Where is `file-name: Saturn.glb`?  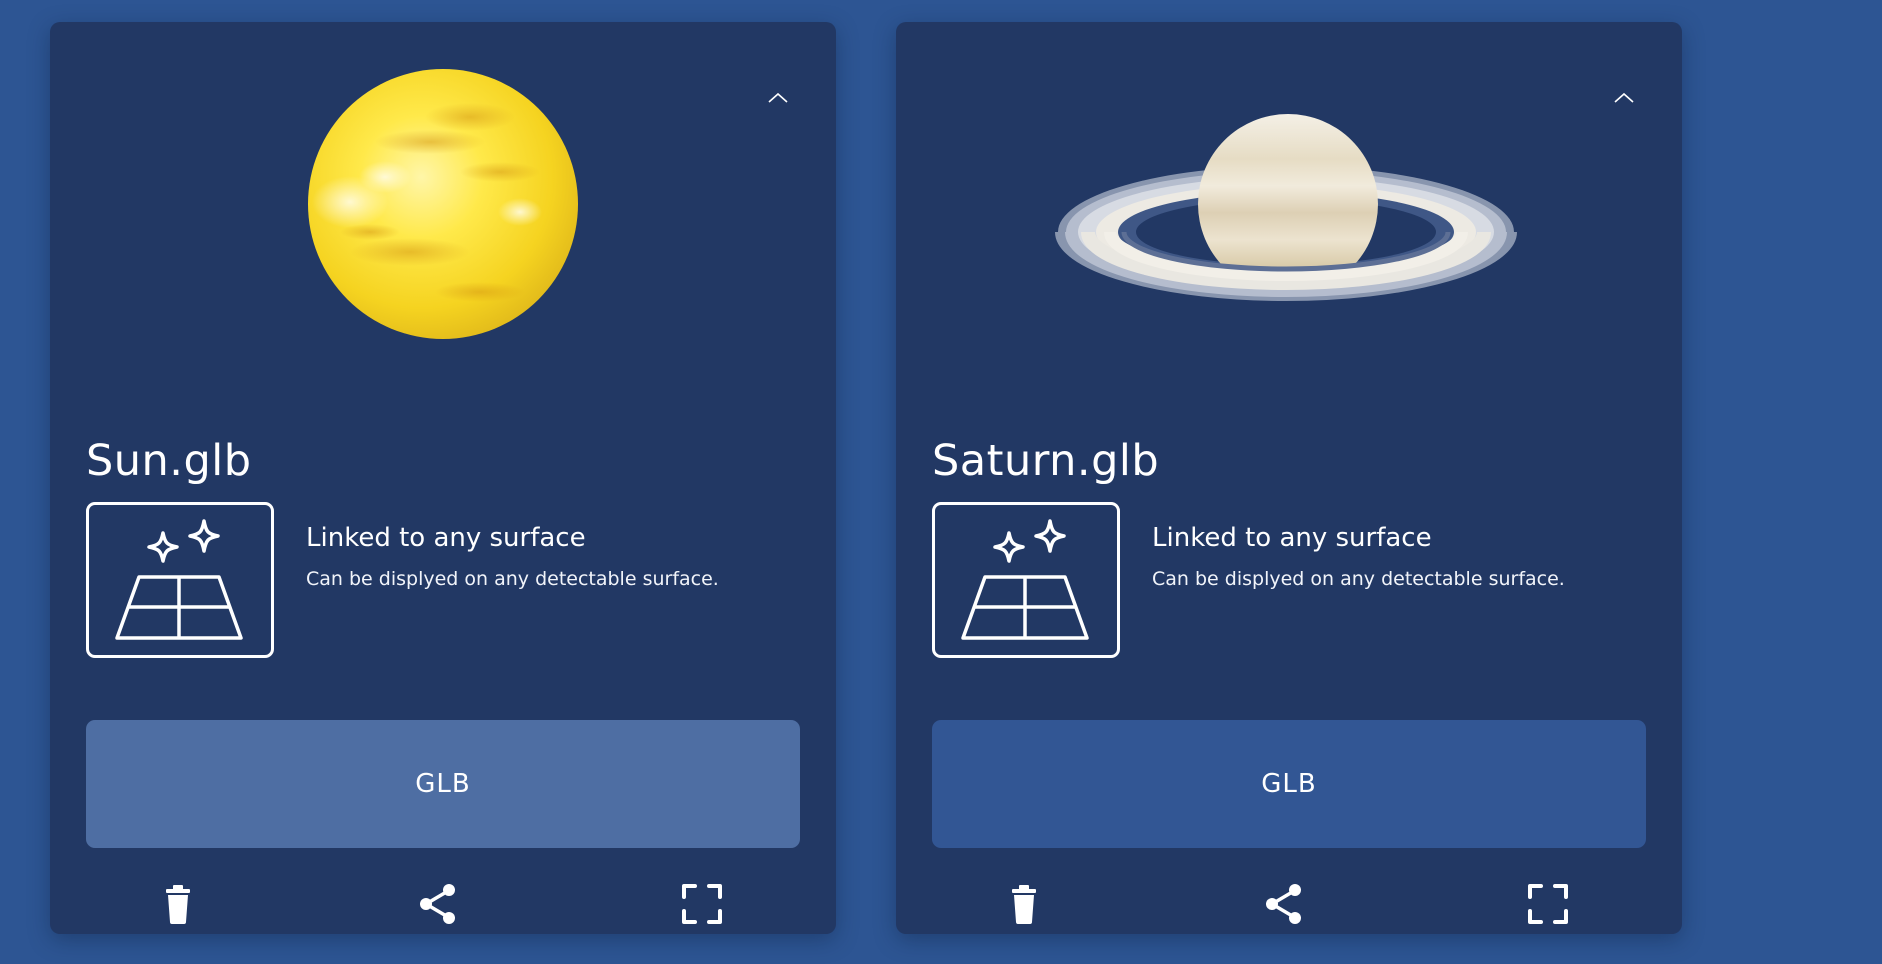 file-name: Saturn.glb is located at coordinates (1046, 461).